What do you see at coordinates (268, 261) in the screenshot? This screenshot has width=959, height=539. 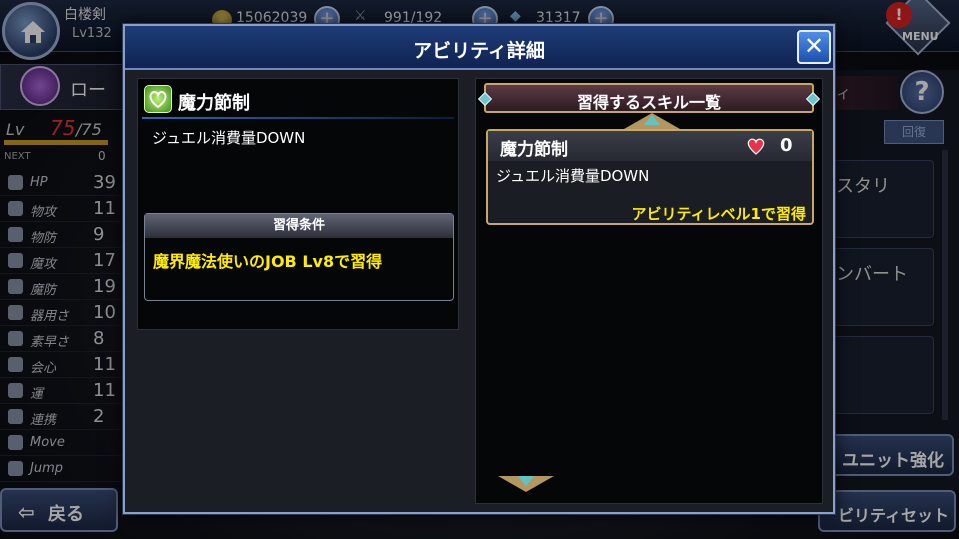 I see `condition-text: 魔界魔法使いのJOB Lv8で習得` at bounding box center [268, 261].